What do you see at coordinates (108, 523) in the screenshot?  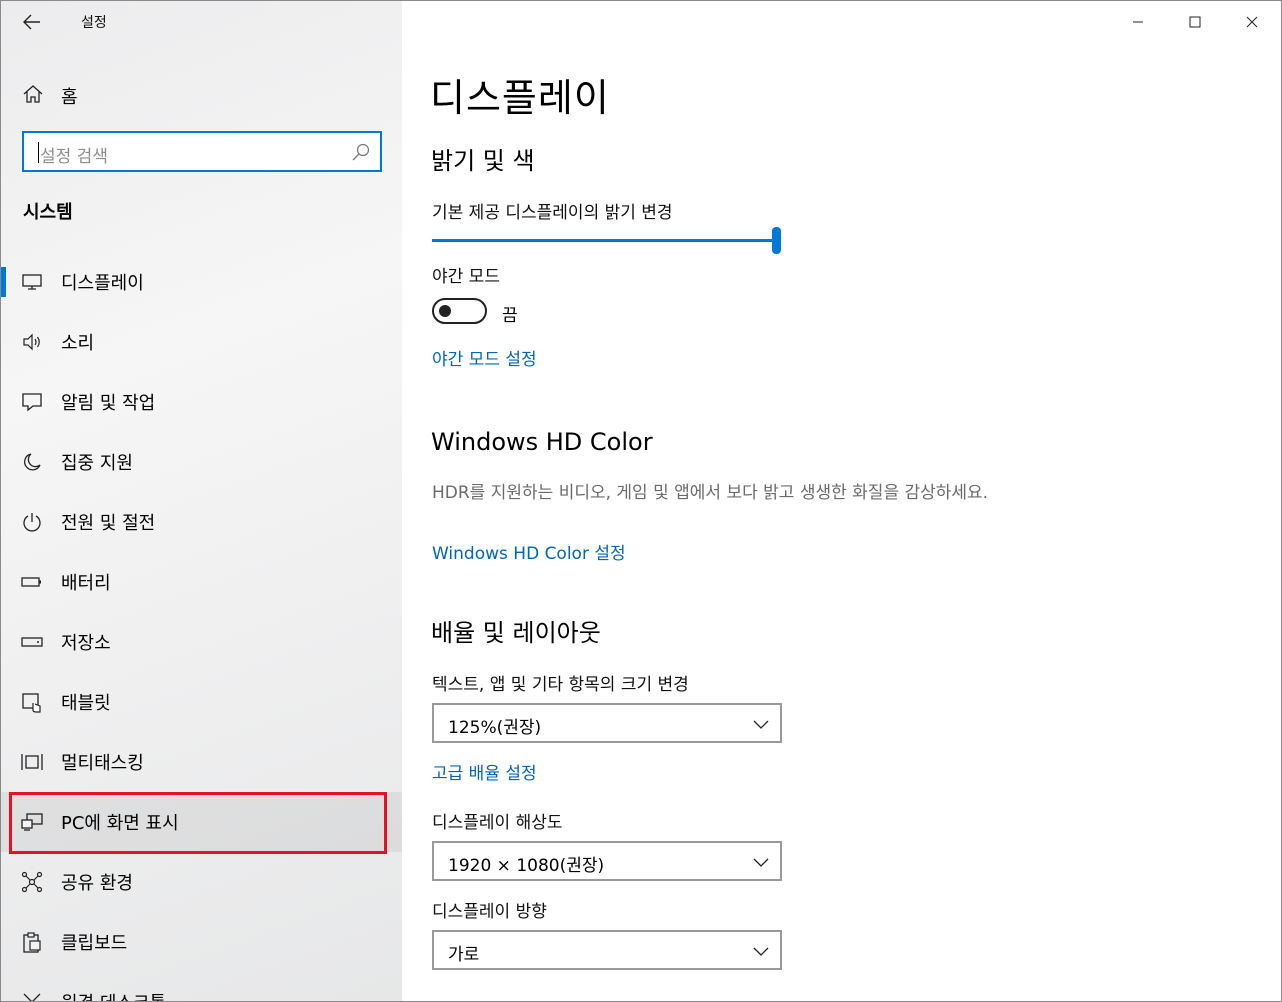 I see `sidebar-item-label: 전원 및 절전` at bounding box center [108, 523].